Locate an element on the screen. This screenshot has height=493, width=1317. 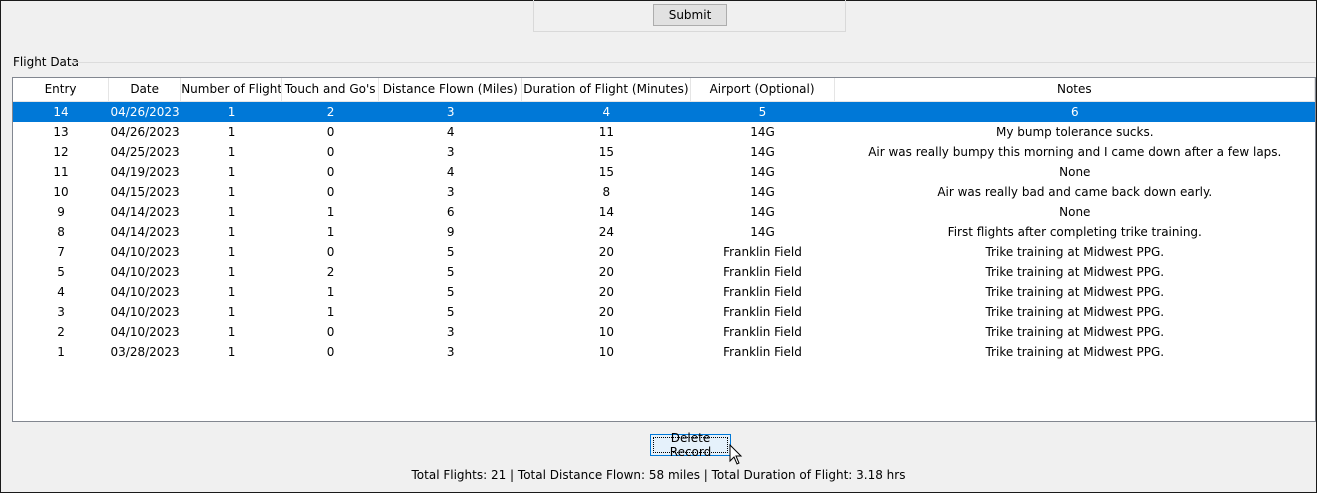
cell-entry: 9 is located at coordinates (61, 212).